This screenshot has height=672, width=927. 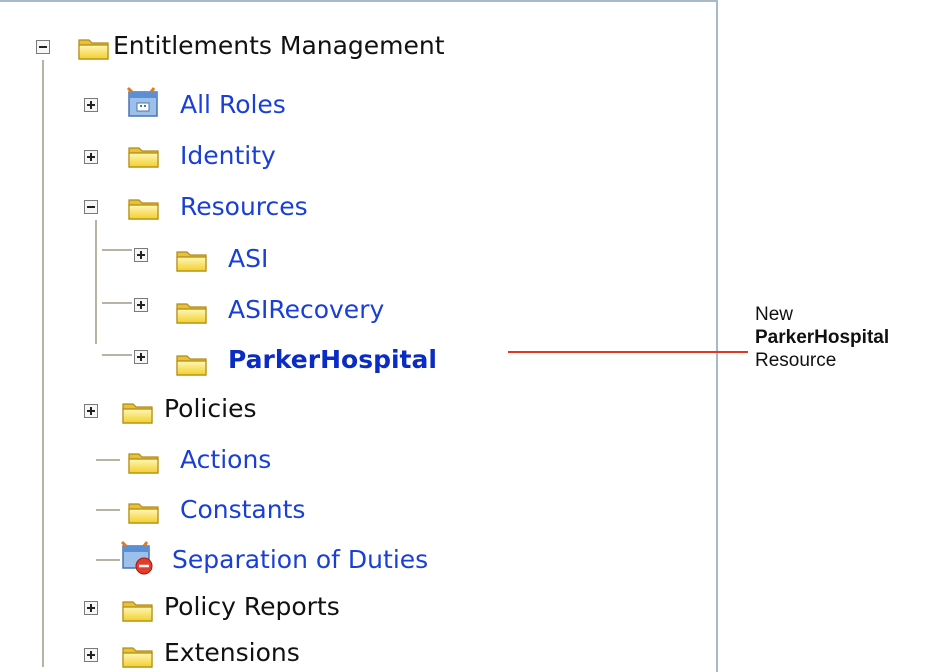 What do you see at coordinates (628, 352) in the screenshot?
I see `callout-line` at bounding box center [628, 352].